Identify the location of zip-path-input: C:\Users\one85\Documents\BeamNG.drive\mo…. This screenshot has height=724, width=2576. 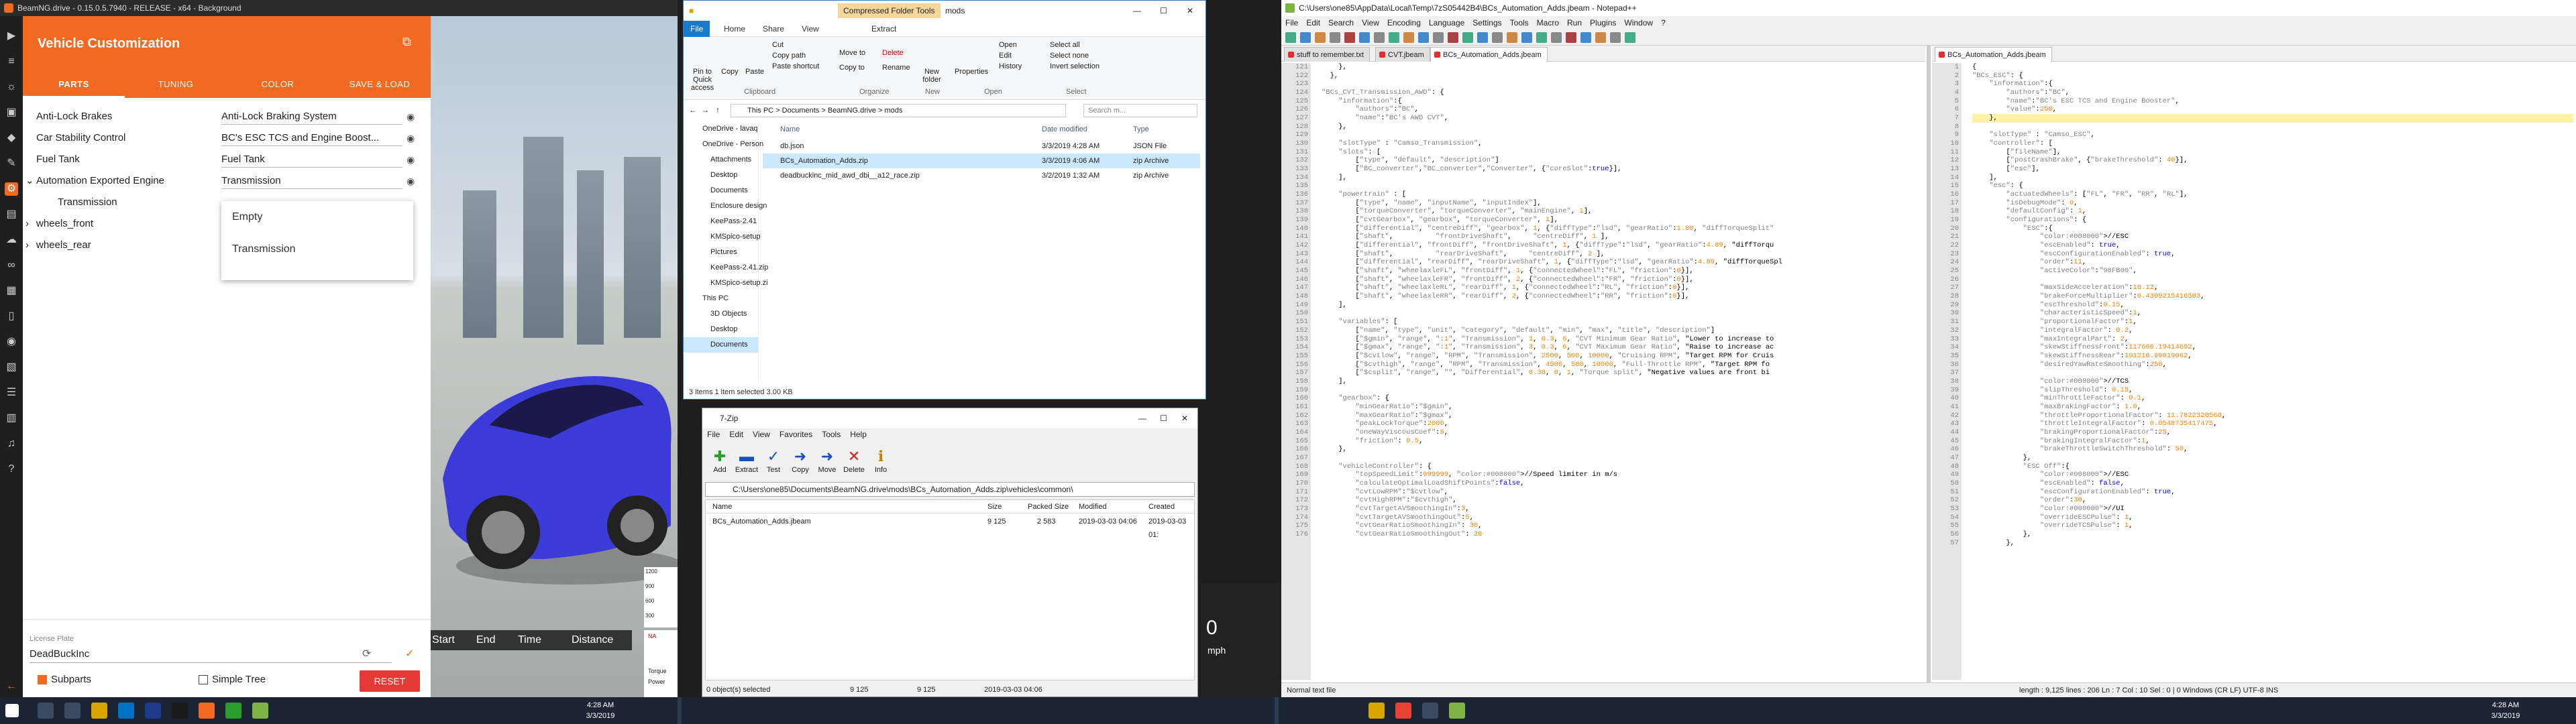
(950, 489).